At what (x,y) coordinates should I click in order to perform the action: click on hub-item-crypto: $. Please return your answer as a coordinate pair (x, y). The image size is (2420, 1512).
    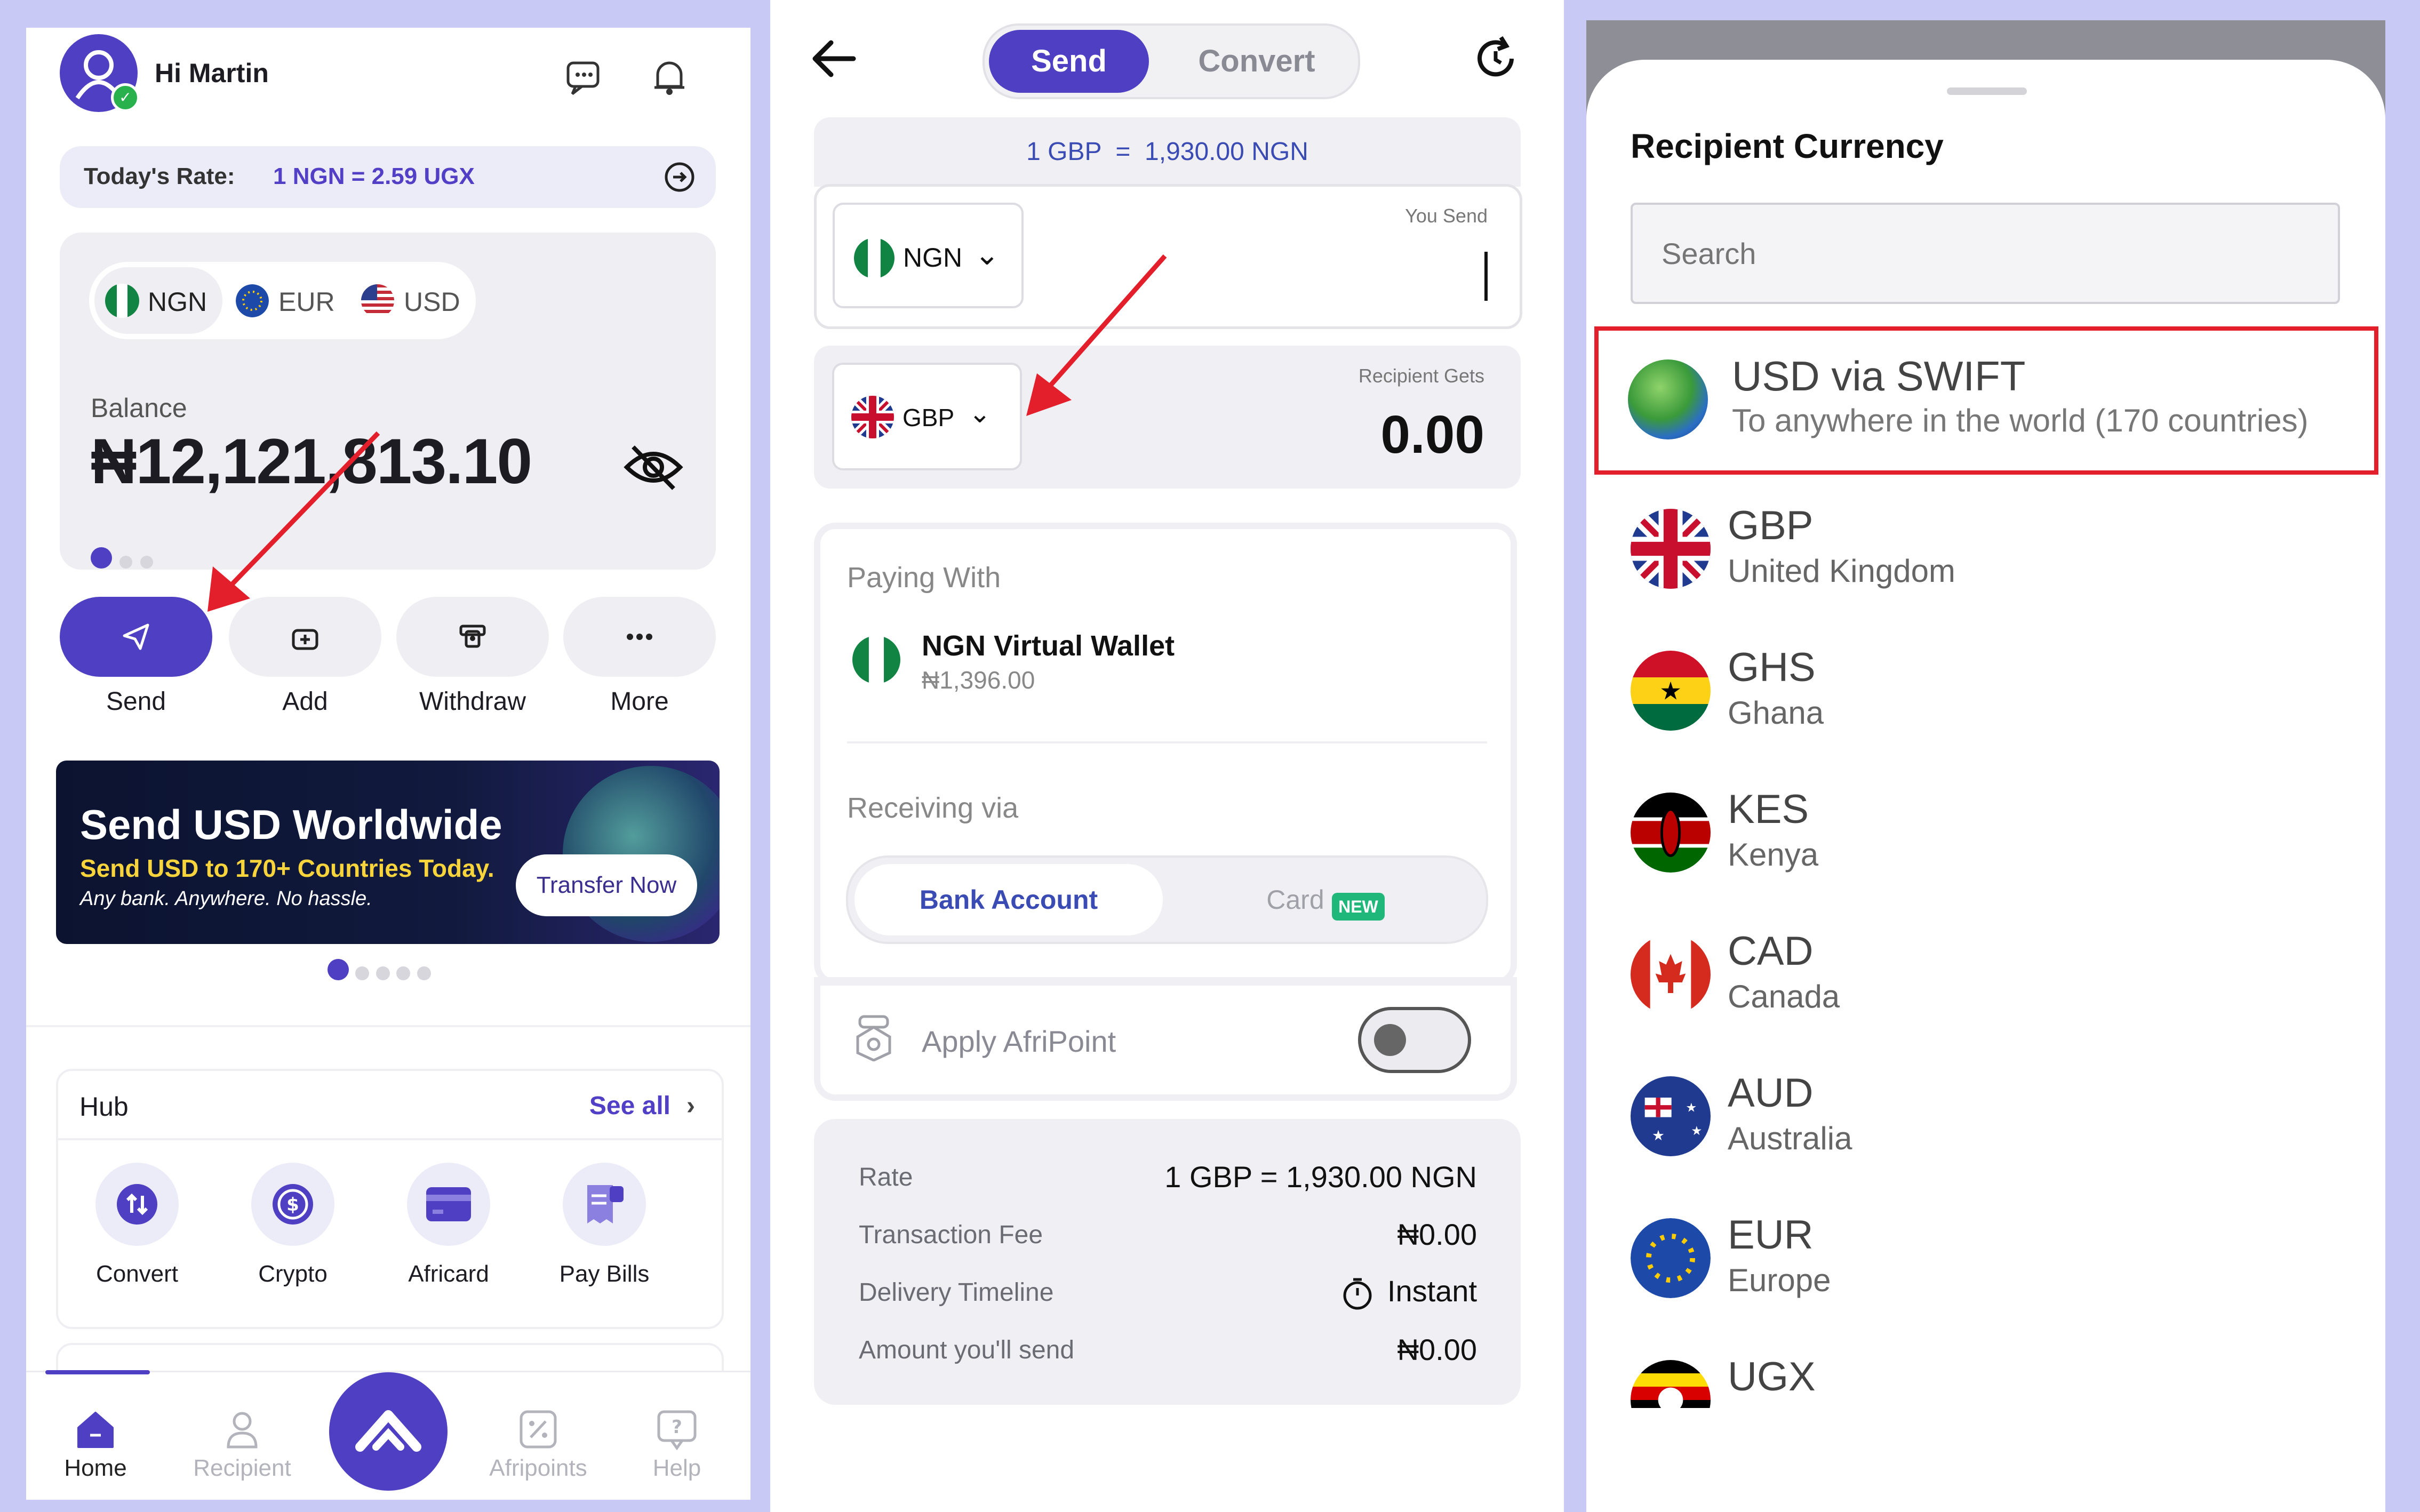
    Looking at the image, I should click on (293, 1204).